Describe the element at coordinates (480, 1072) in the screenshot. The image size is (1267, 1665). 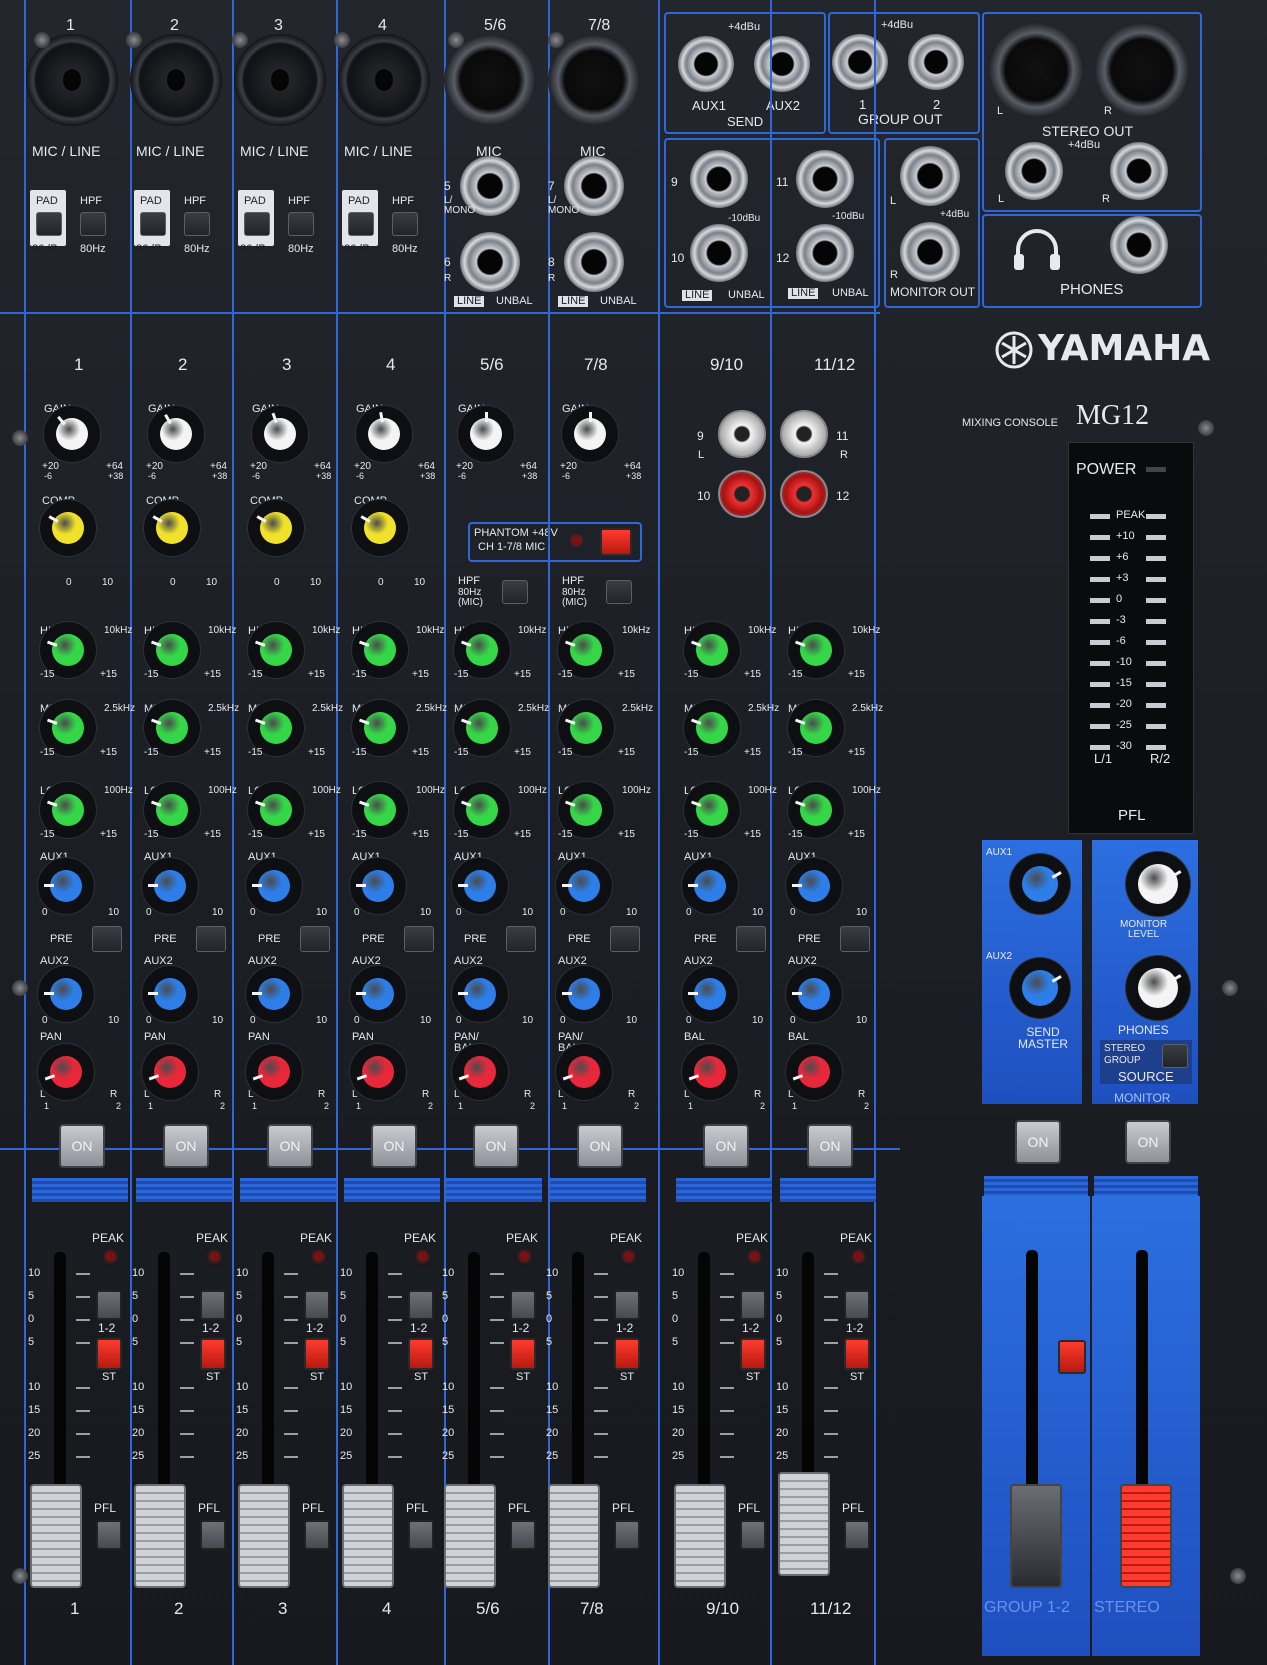
I see `ch4-pan-knob` at that location.